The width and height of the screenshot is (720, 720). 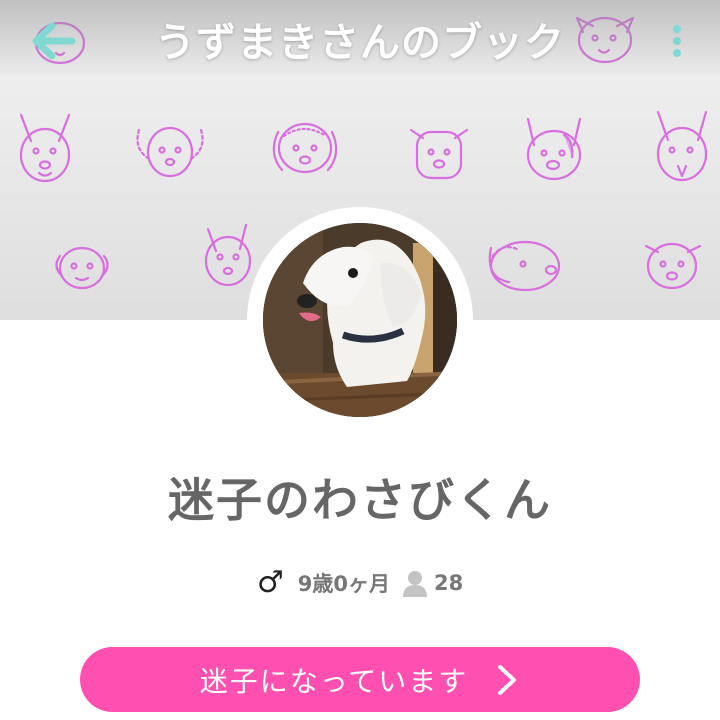 I want to click on lost-status-button: 迷子になっています, so click(x=360, y=679).